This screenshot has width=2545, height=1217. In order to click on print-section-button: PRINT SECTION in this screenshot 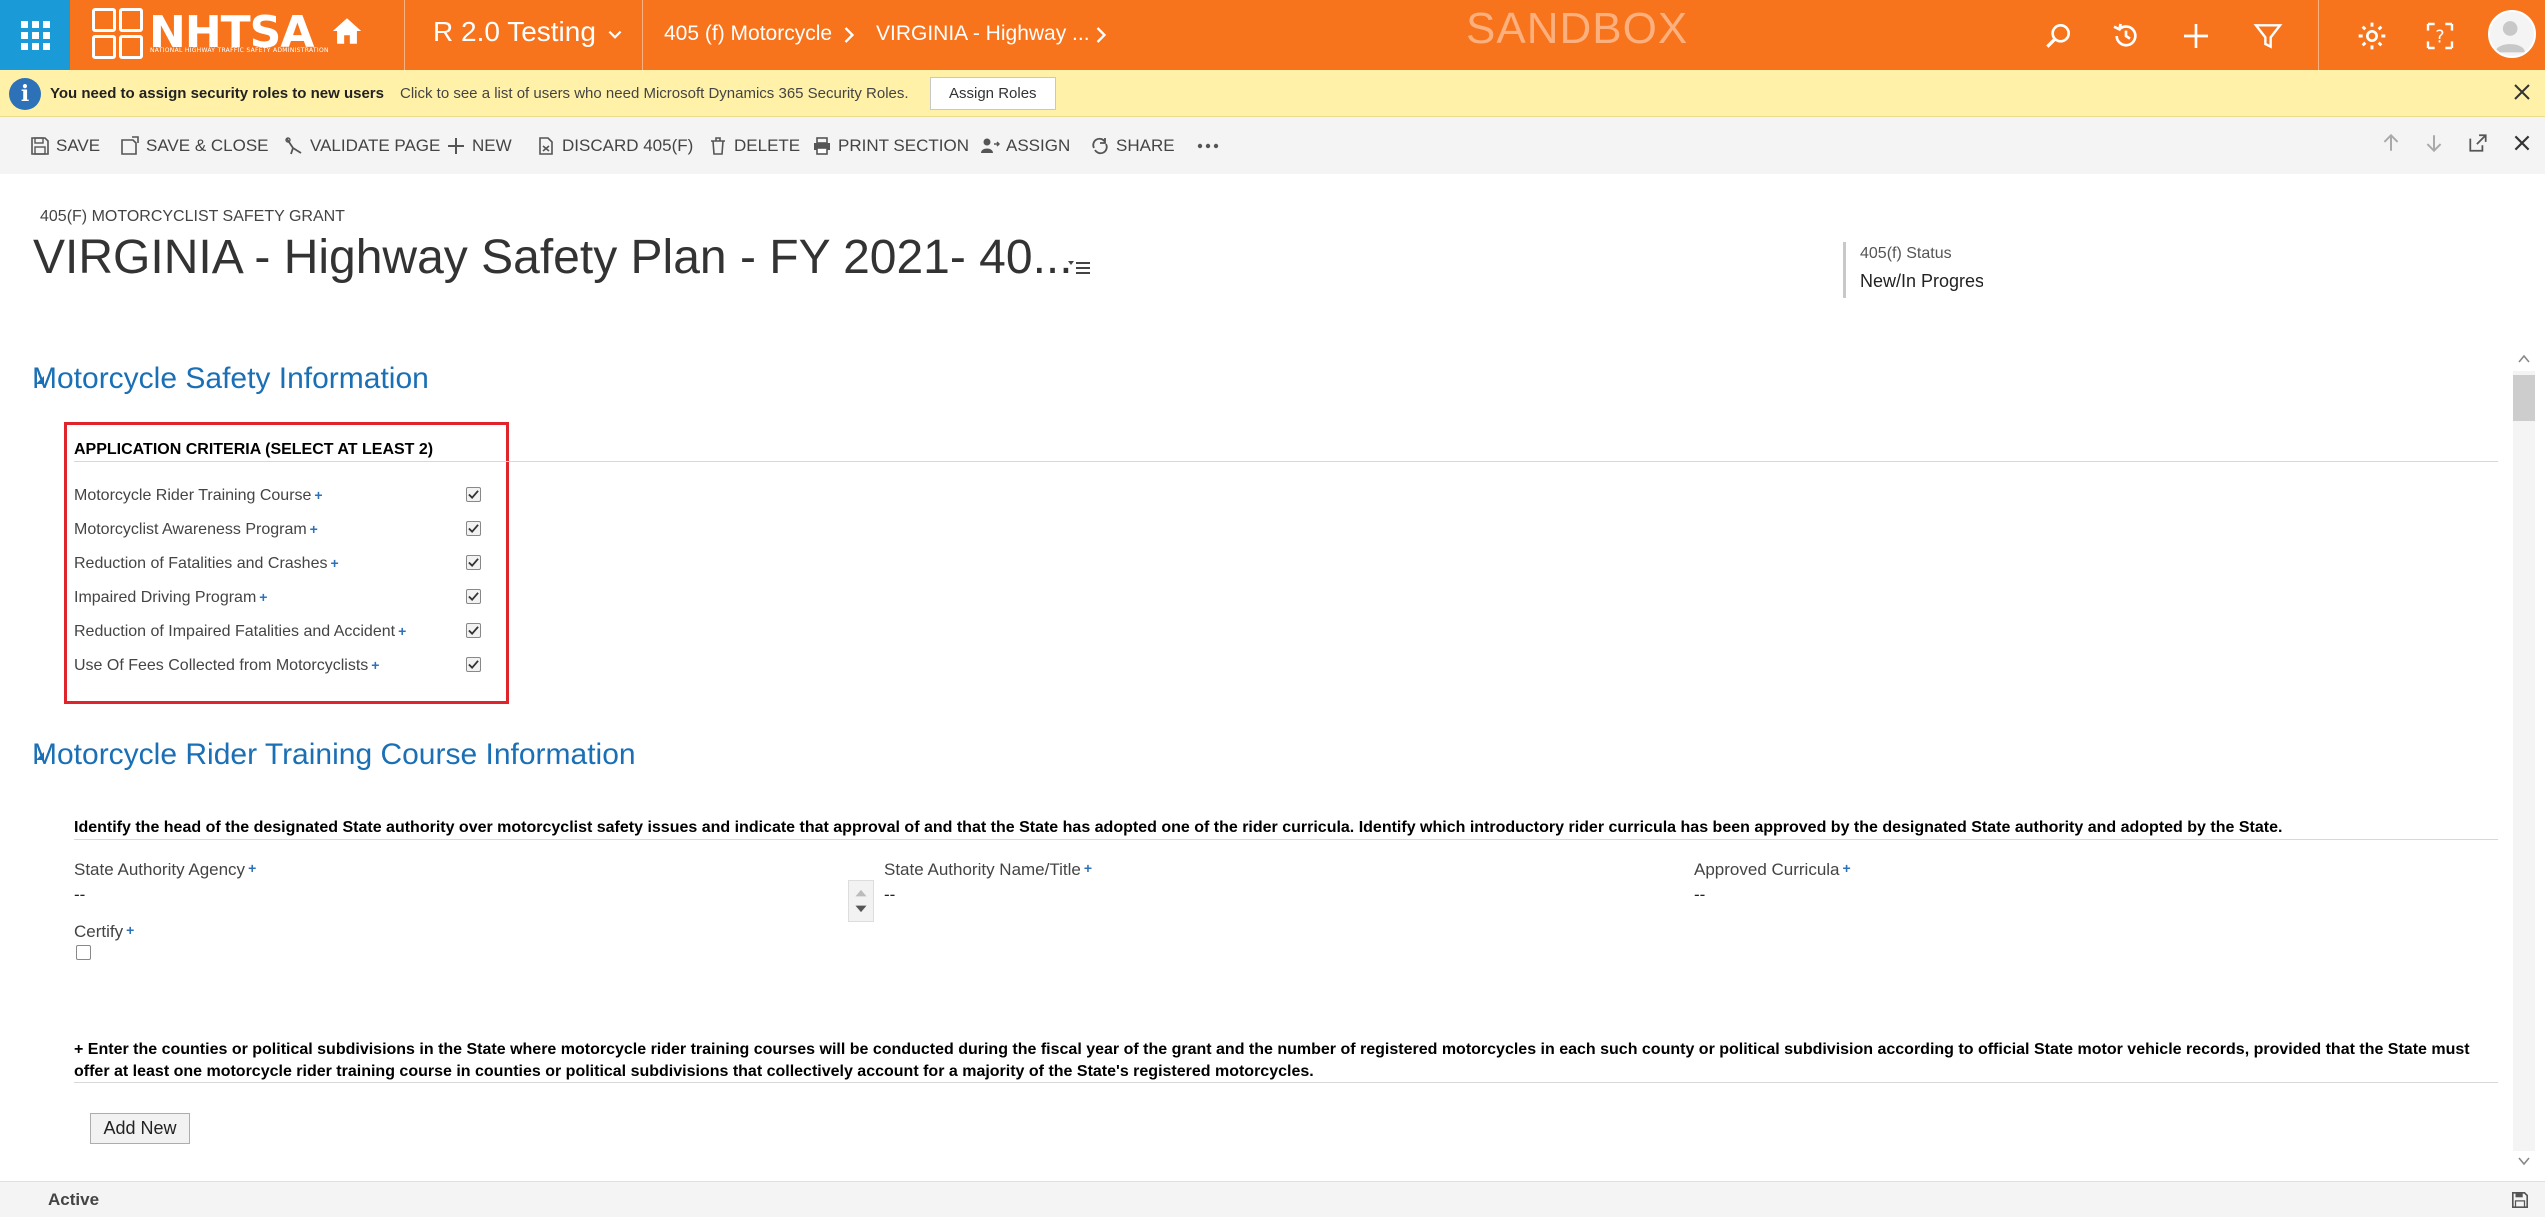, I will do `click(890, 146)`.